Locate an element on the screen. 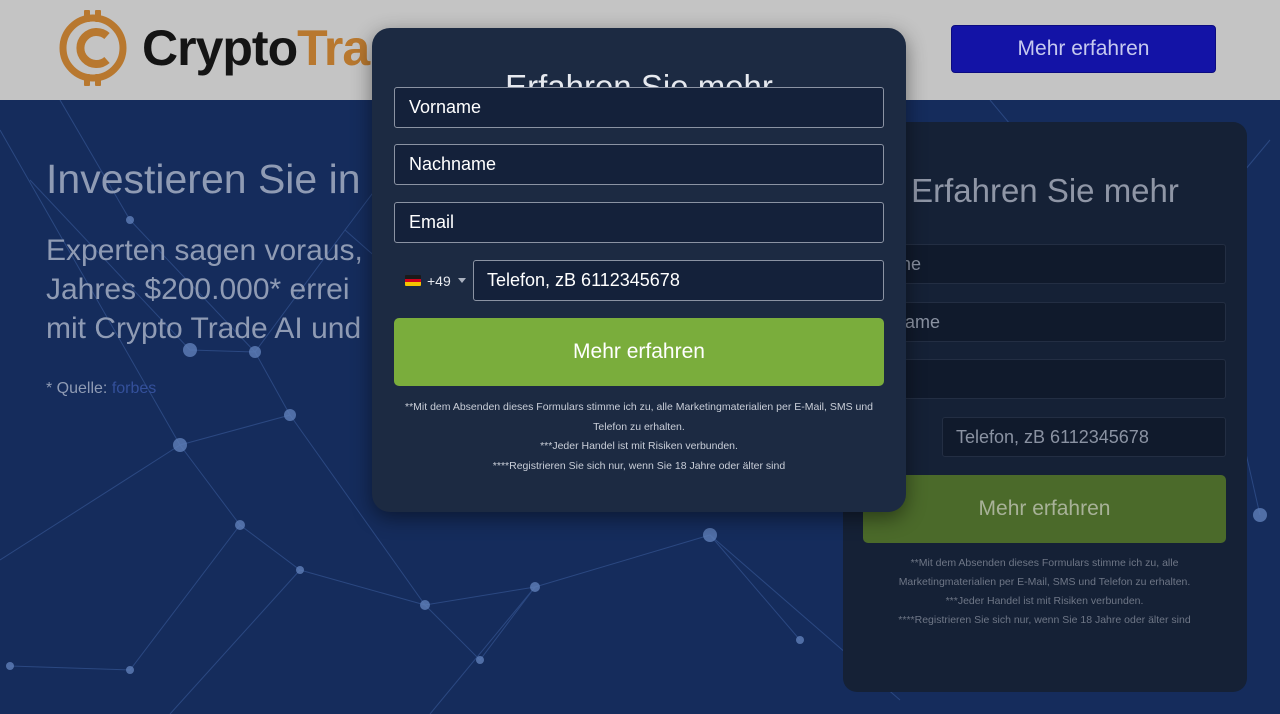  hero-subtitle-line: Jahres $200.000* errei is located at coordinates (198, 289).